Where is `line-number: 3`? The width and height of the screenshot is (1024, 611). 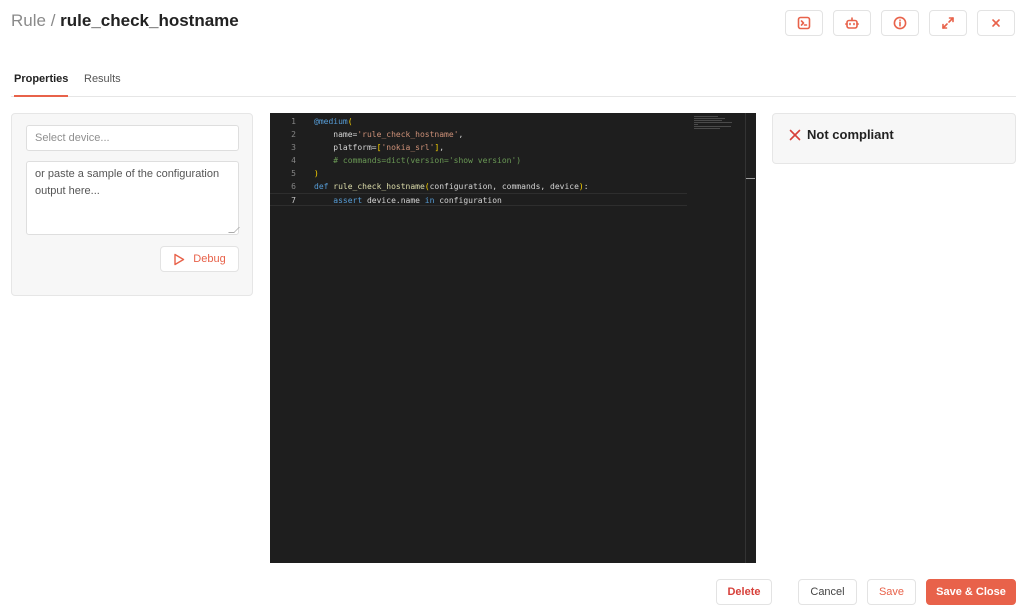 line-number: 3 is located at coordinates (293, 147).